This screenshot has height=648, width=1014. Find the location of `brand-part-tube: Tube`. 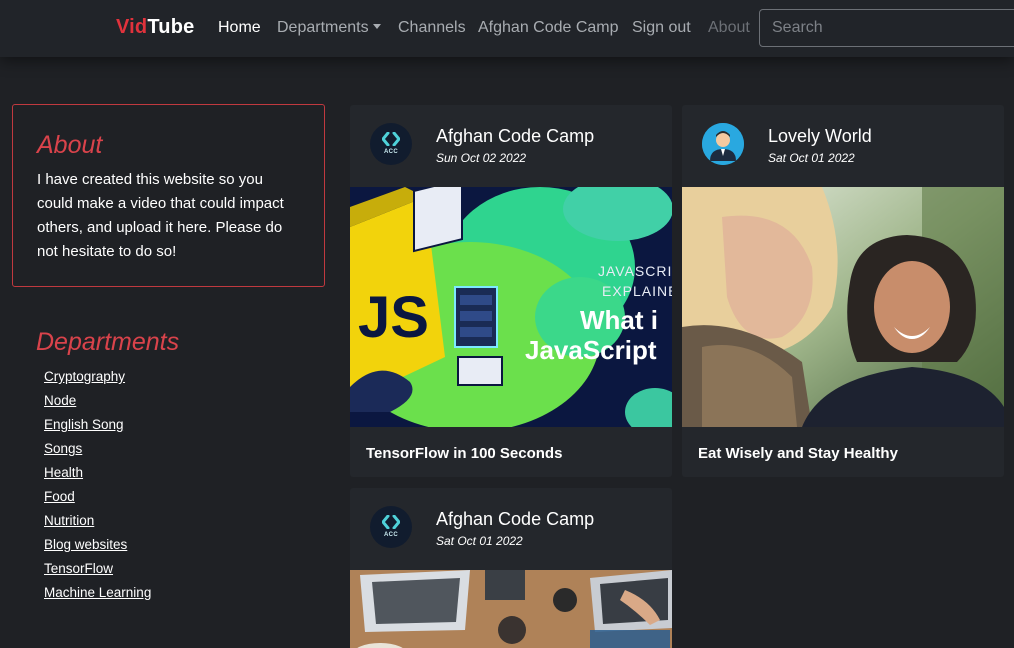

brand-part-tube: Tube is located at coordinates (171, 27).